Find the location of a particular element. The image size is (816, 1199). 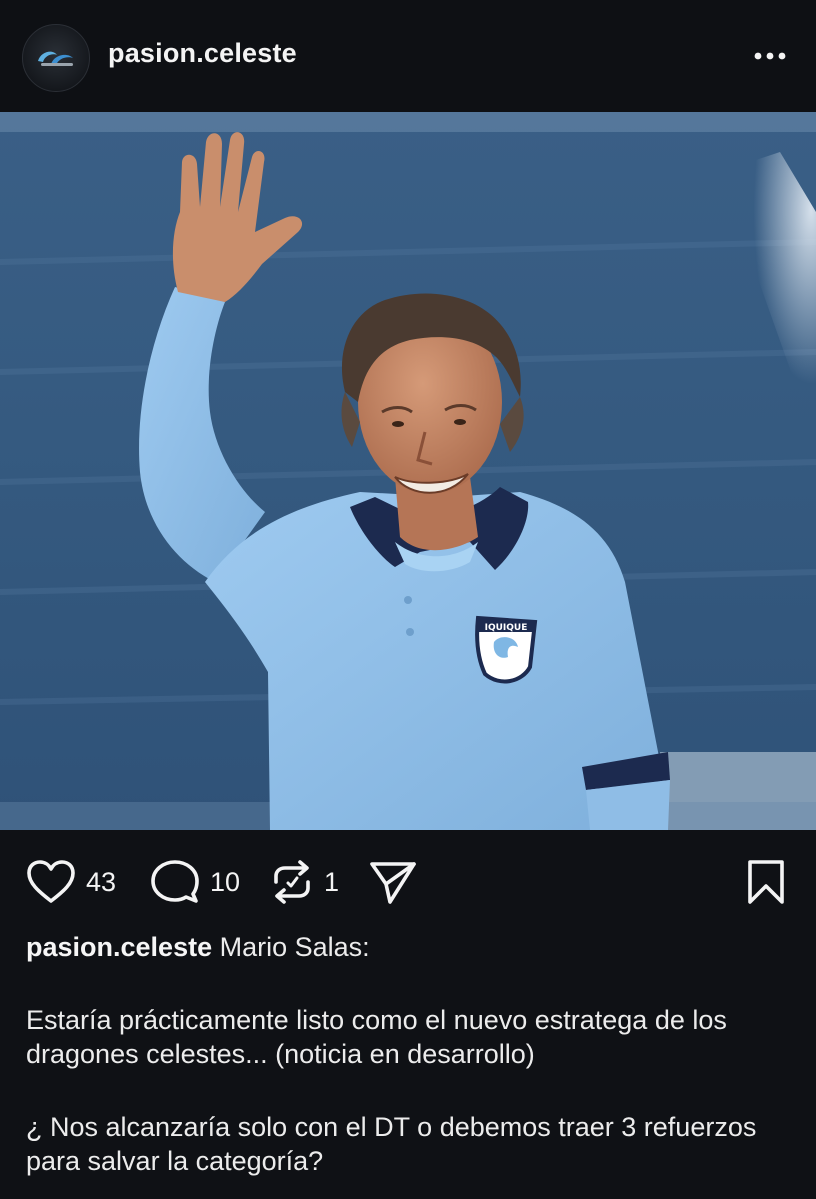

send-icon is located at coordinates (393, 883).